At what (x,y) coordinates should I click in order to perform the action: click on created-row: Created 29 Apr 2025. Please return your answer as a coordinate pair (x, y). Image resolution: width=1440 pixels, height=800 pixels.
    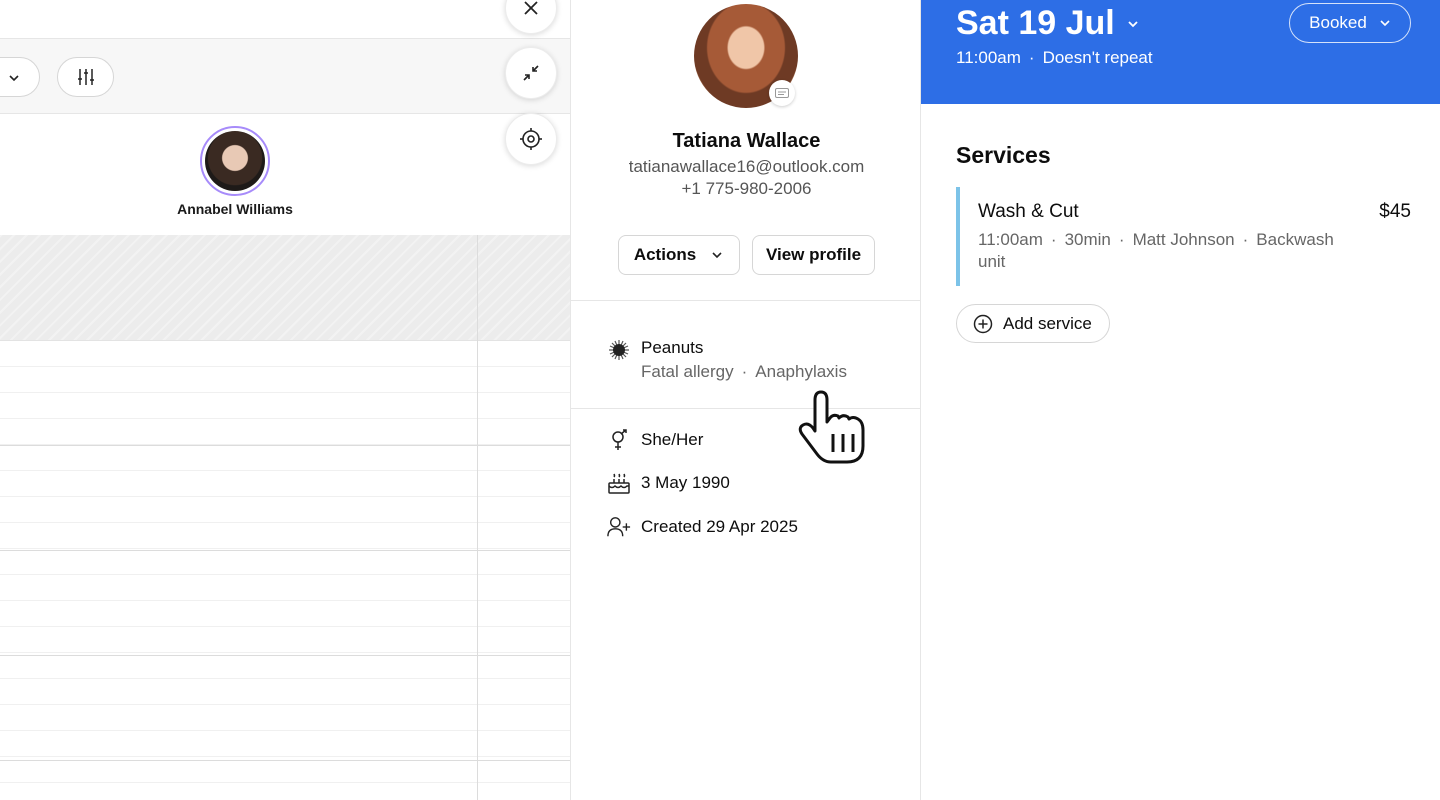
    Looking at the image, I should click on (702, 527).